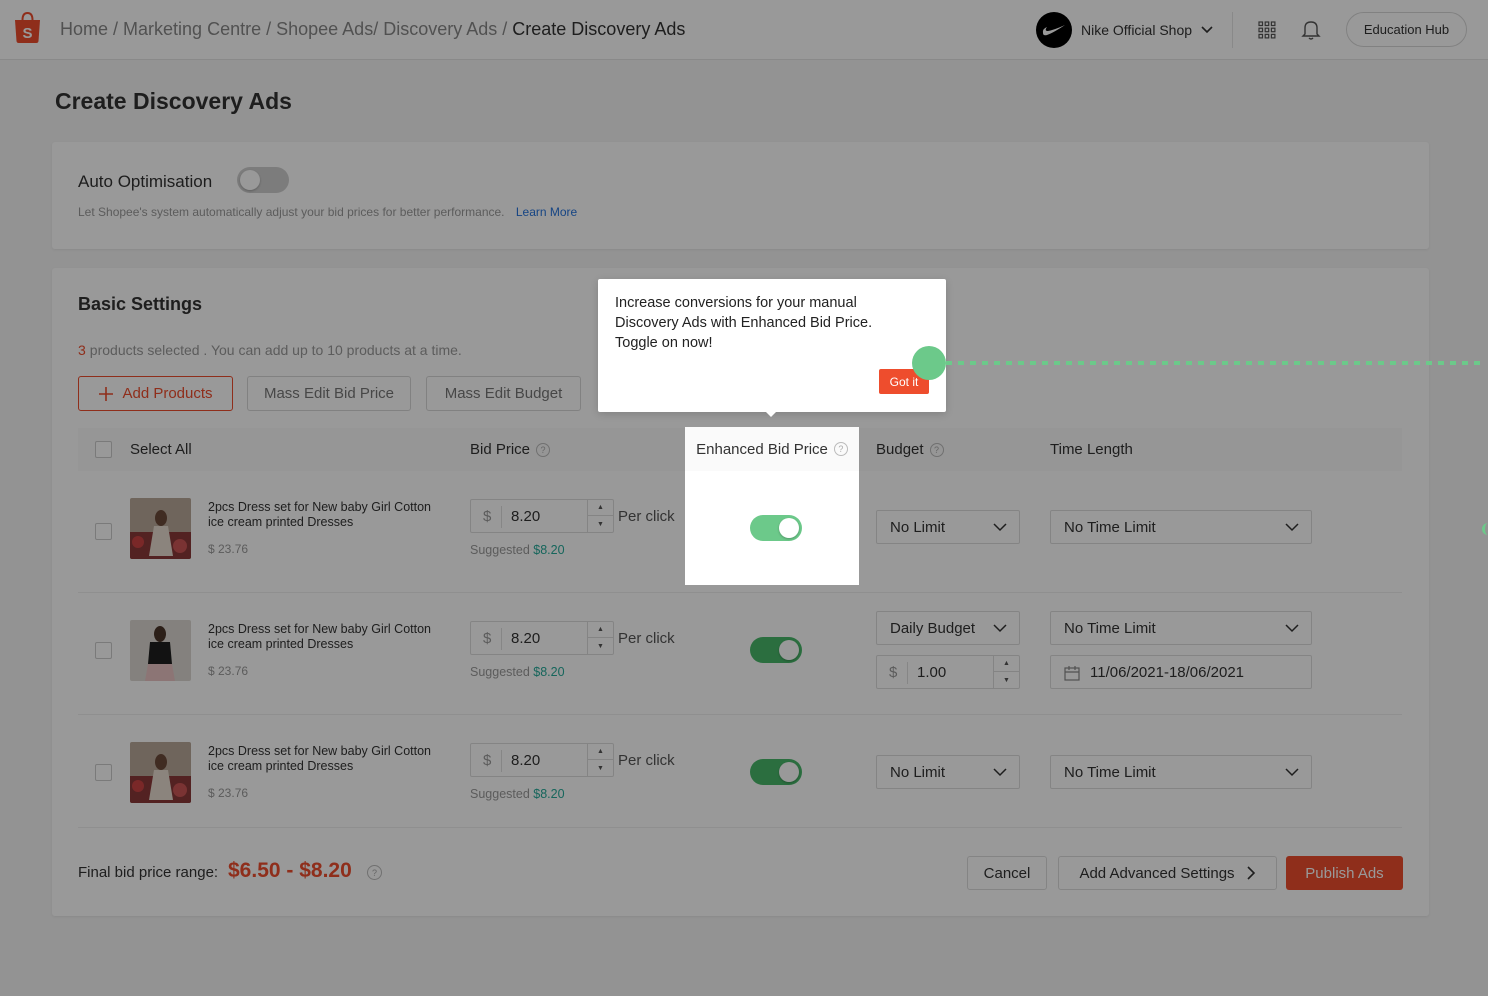 The width and height of the screenshot is (1488, 996). What do you see at coordinates (1216, 363) in the screenshot?
I see `annotation-dotted-line` at bounding box center [1216, 363].